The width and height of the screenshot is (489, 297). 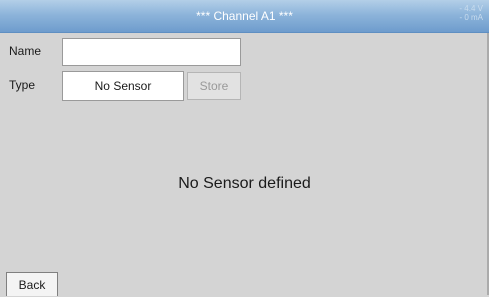 What do you see at coordinates (471, 17) in the screenshot?
I see `status-readout-line2: - 0 mA` at bounding box center [471, 17].